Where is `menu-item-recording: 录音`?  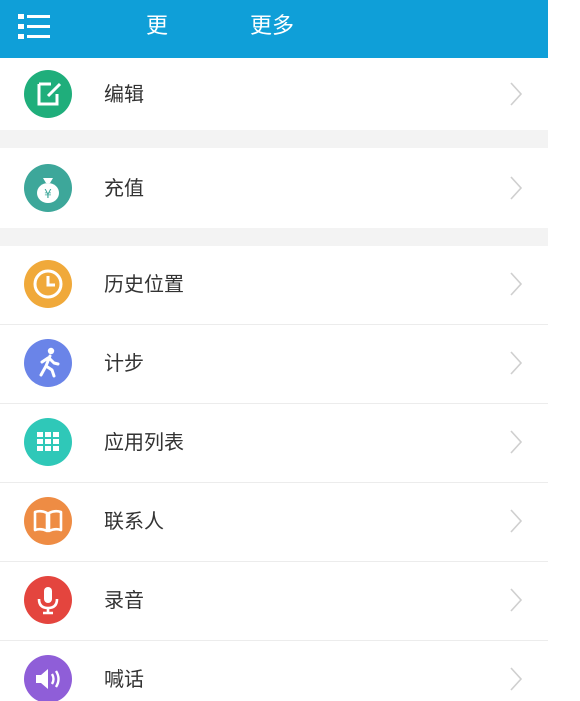 menu-item-recording: 录音 is located at coordinates (274, 601).